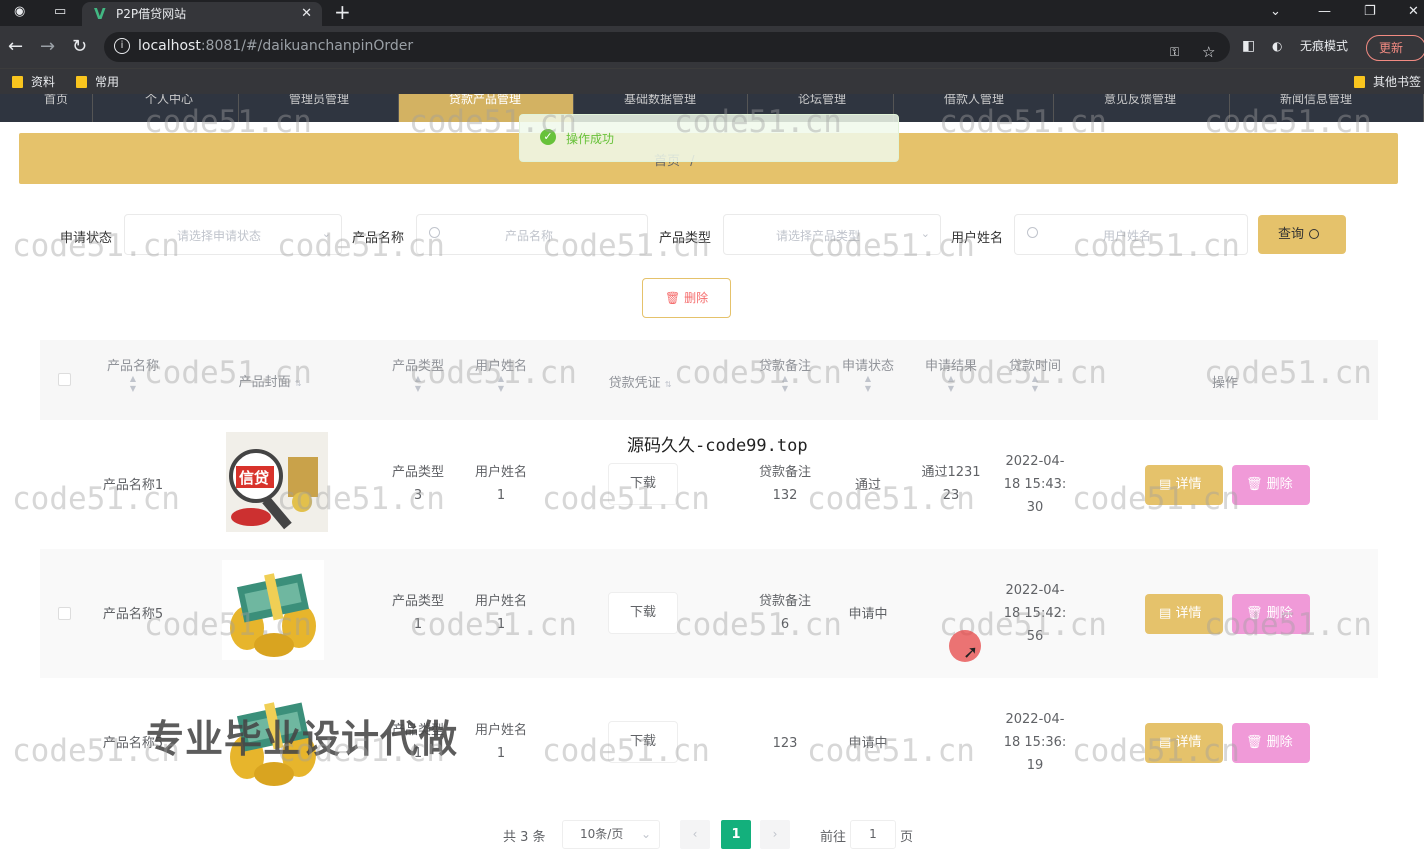  Describe the element at coordinates (100, 14) in the screenshot. I see `vue-logo-icon: V` at that location.